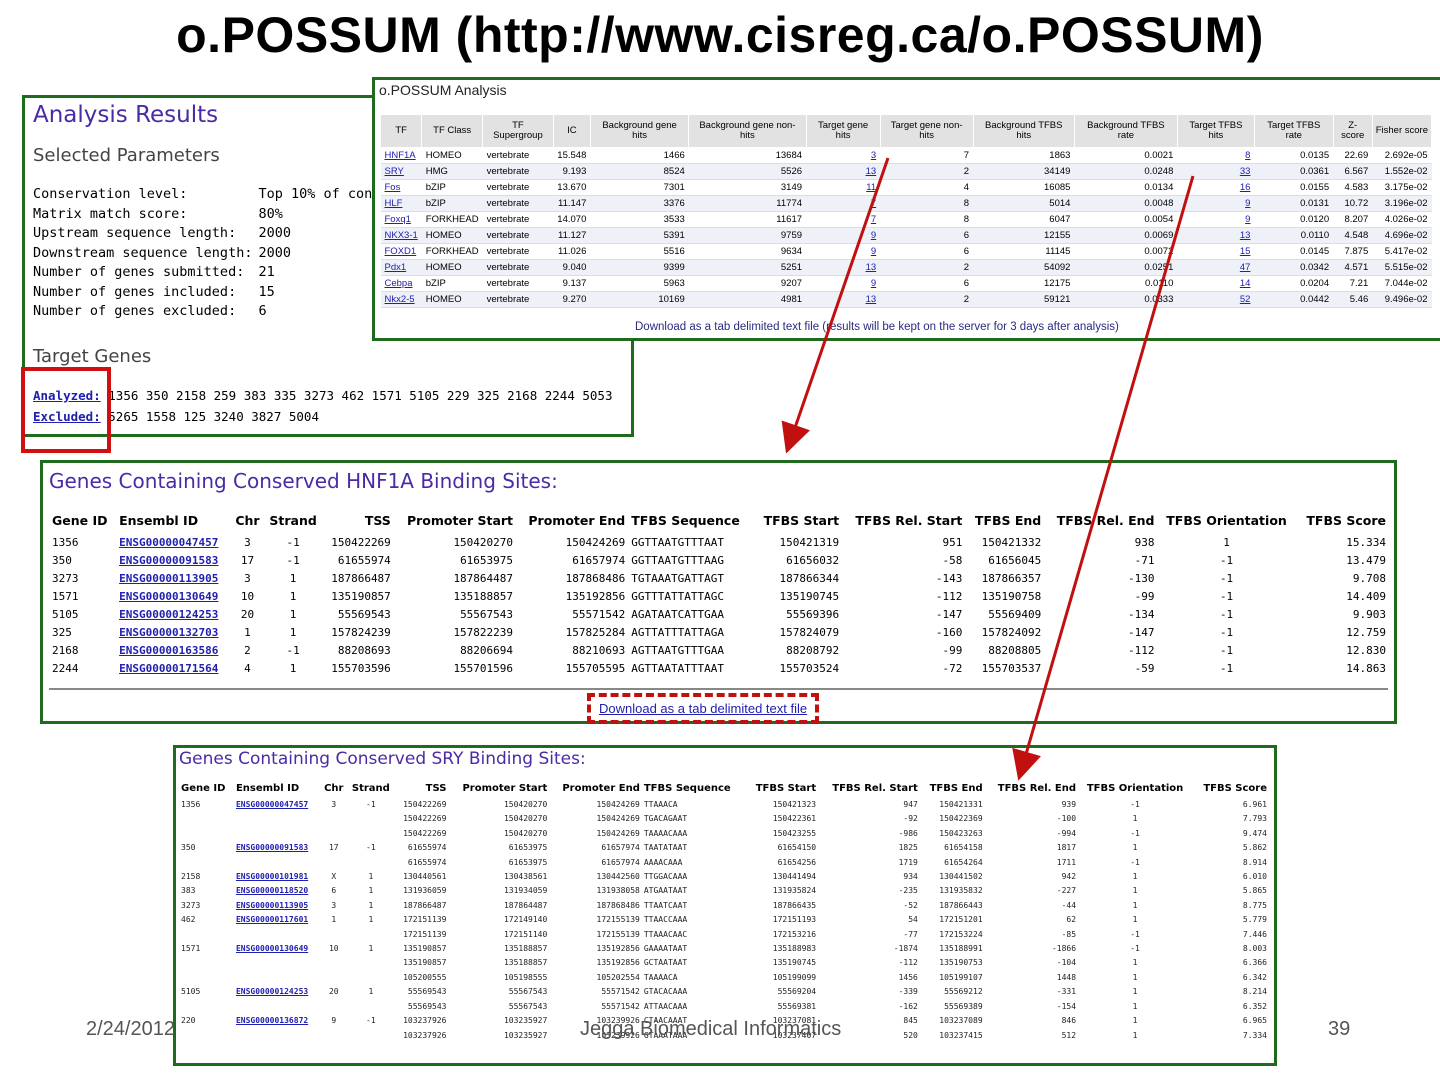 This screenshot has height=1080, width=1440. I want to click on hits-link: 33, so click(1245, 171).